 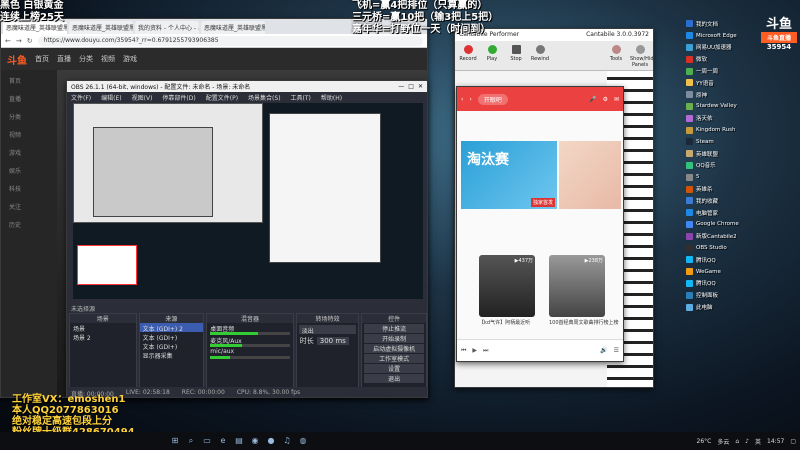 What do you see at coordinates (331, 97) in the screenshot?
I see `menu-item: 帮助(H)` at bounding box center [331, 97].